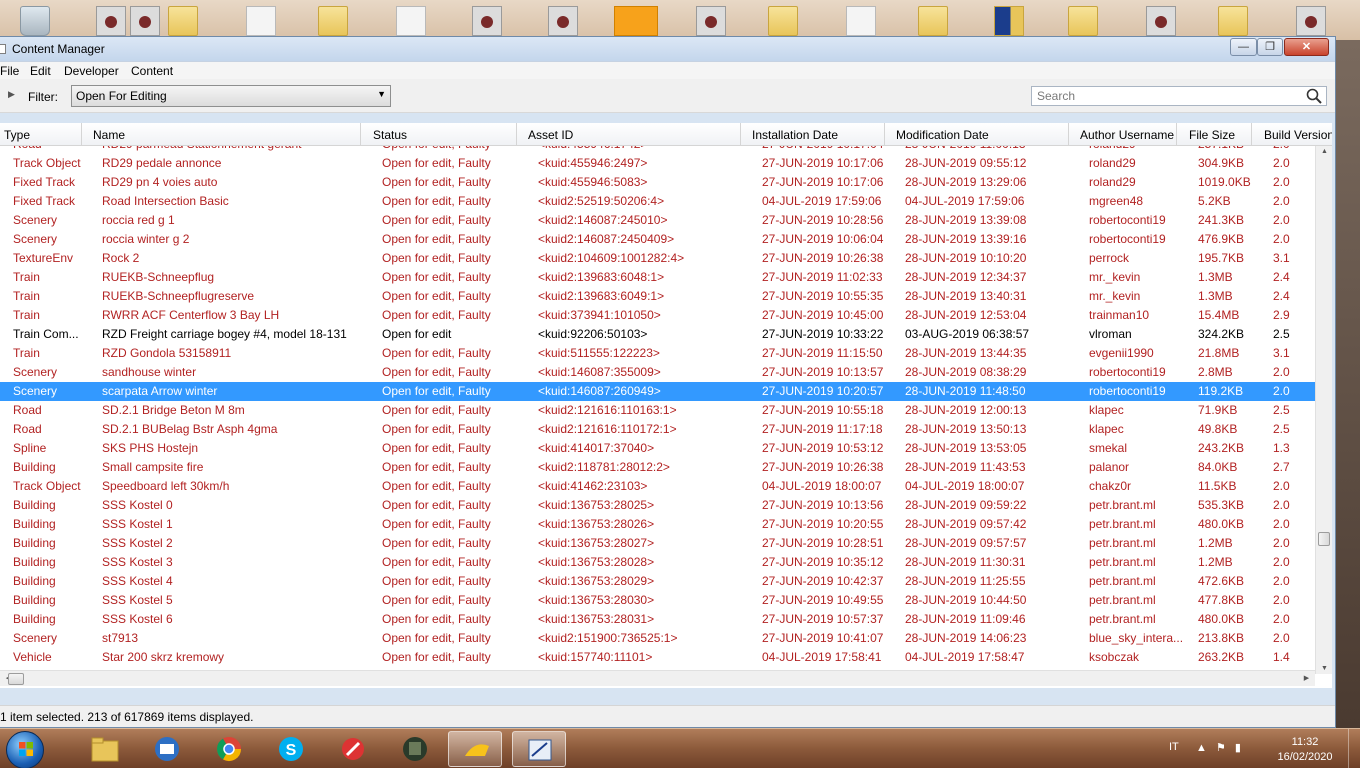  What do you see at coordinates (632, 134) in the screenshot?
I see `column-header-asset-id: Asset ID` at bounding box center [632, 134].